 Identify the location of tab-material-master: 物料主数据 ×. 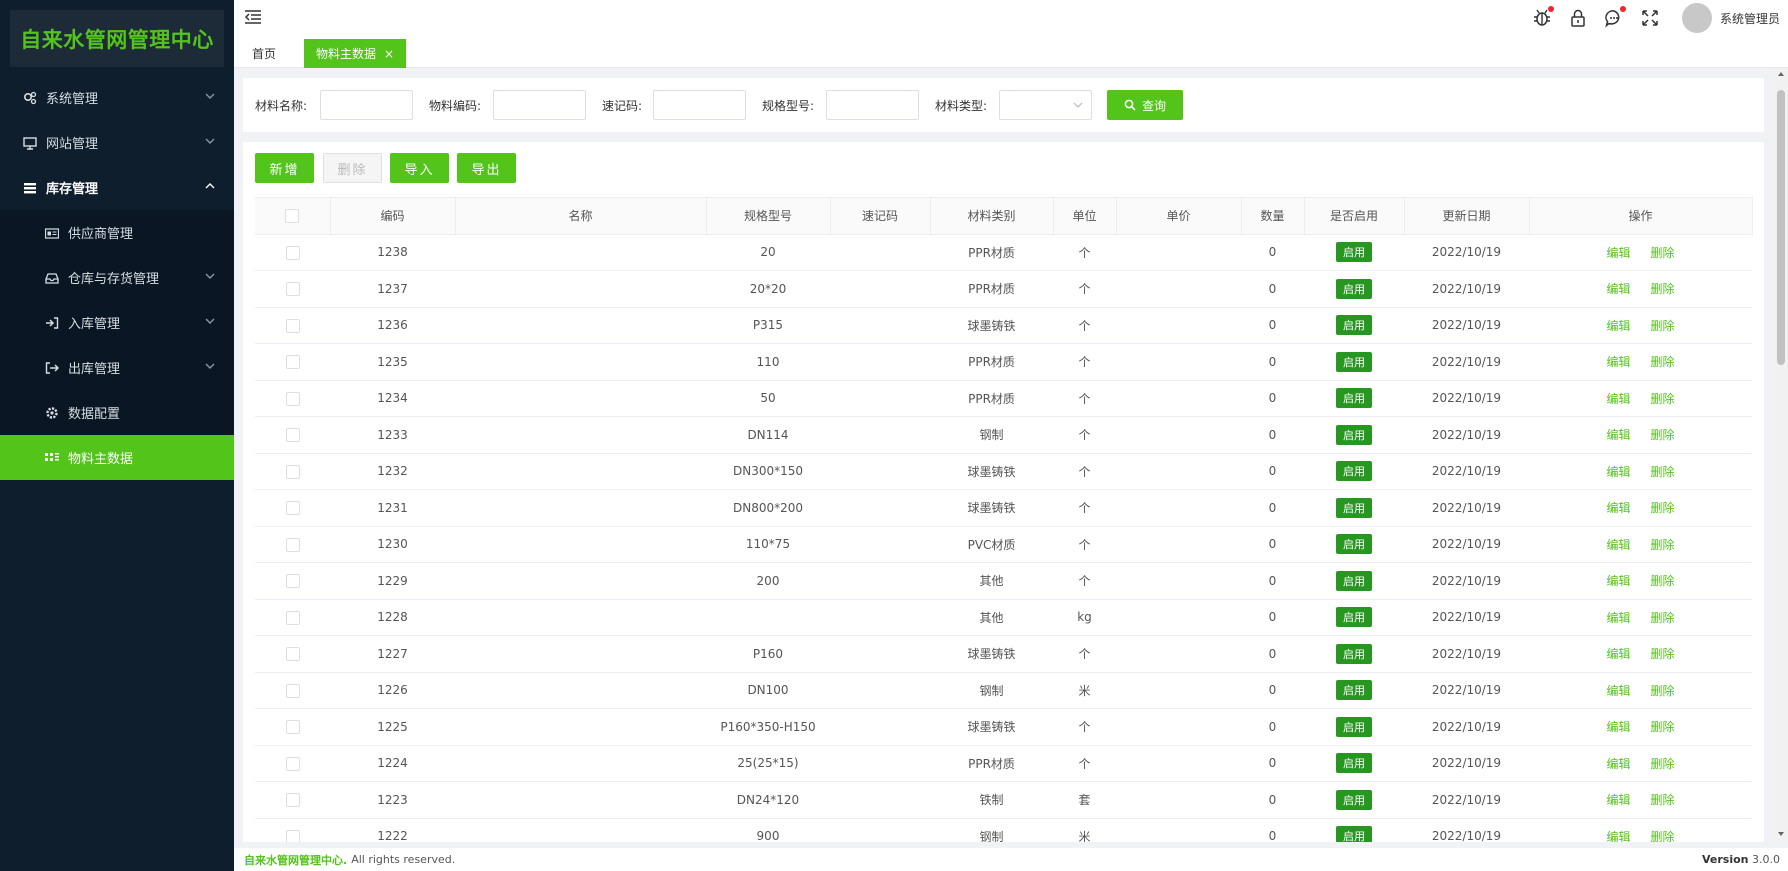
(355, 53).